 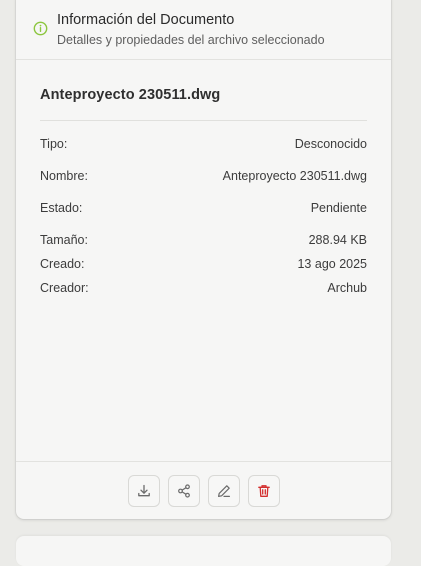 I want to click on download-button, so click(x=144, y=491).